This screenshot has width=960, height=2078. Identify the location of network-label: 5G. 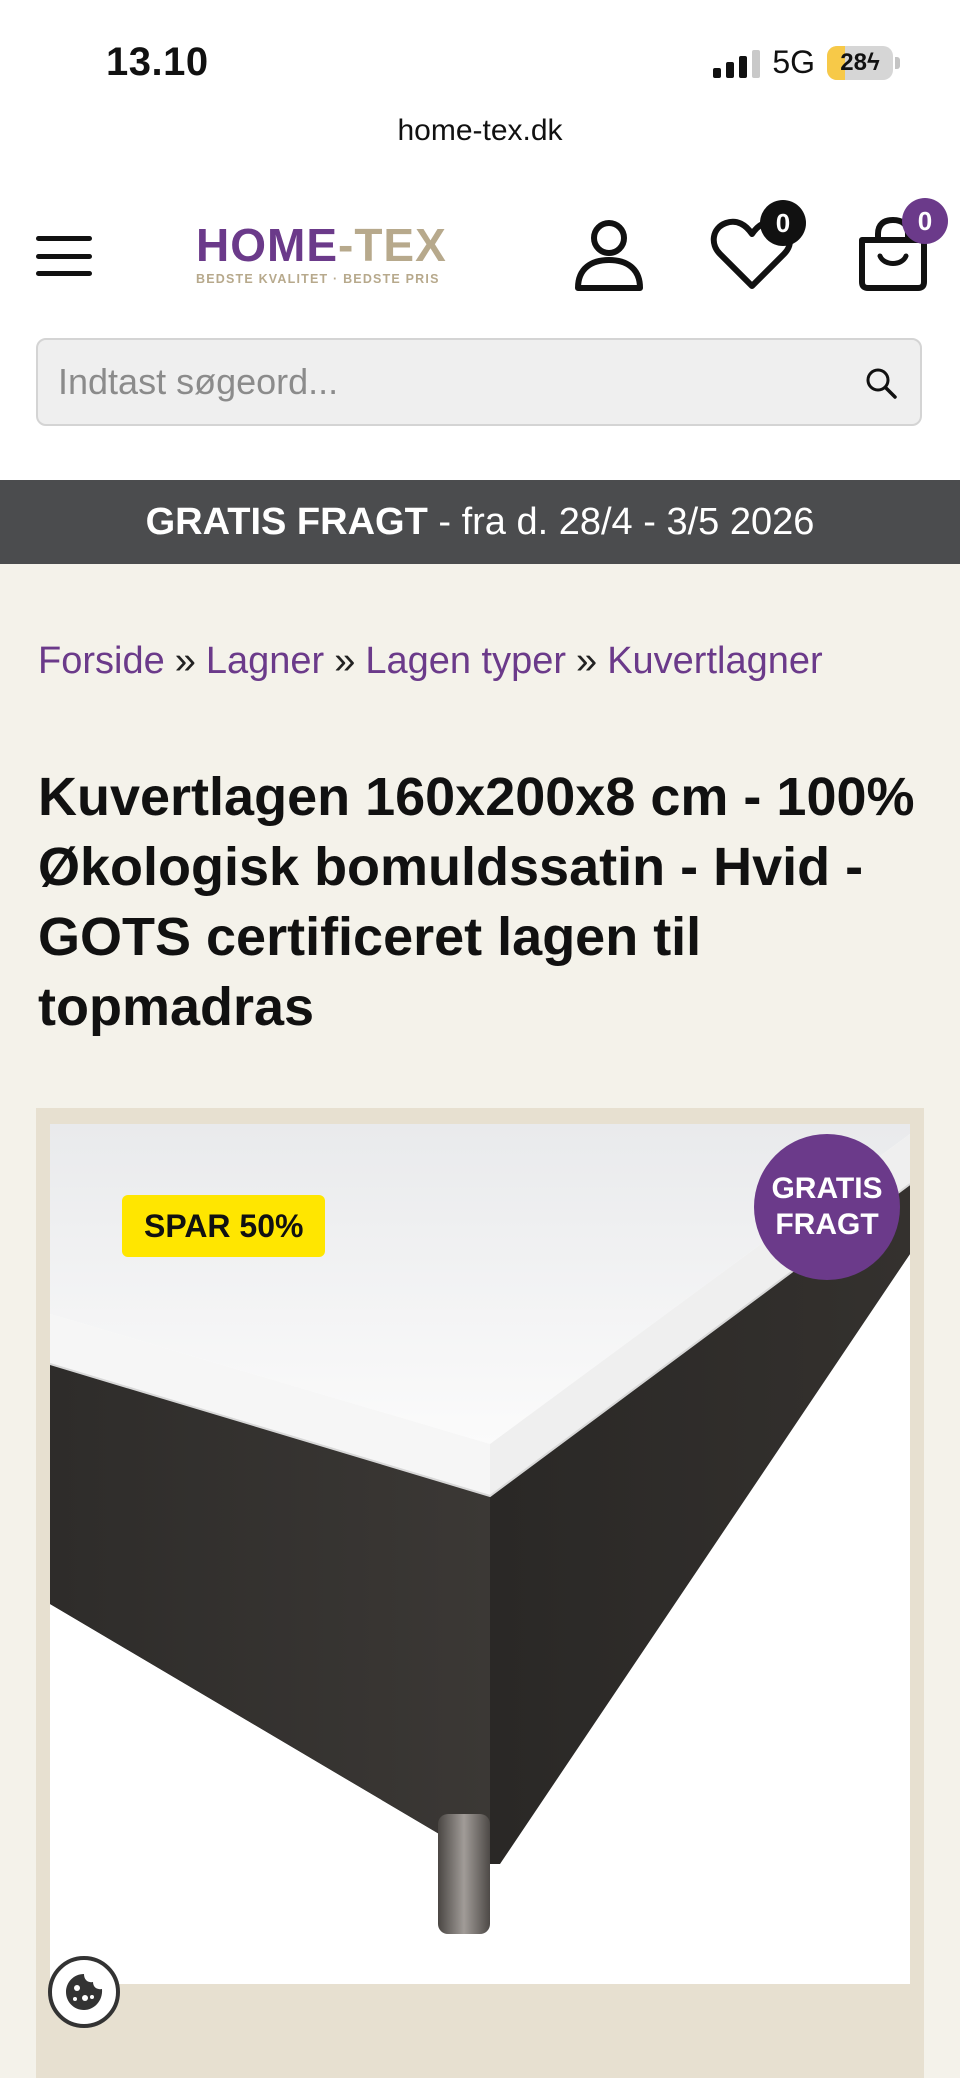
(793, 62).